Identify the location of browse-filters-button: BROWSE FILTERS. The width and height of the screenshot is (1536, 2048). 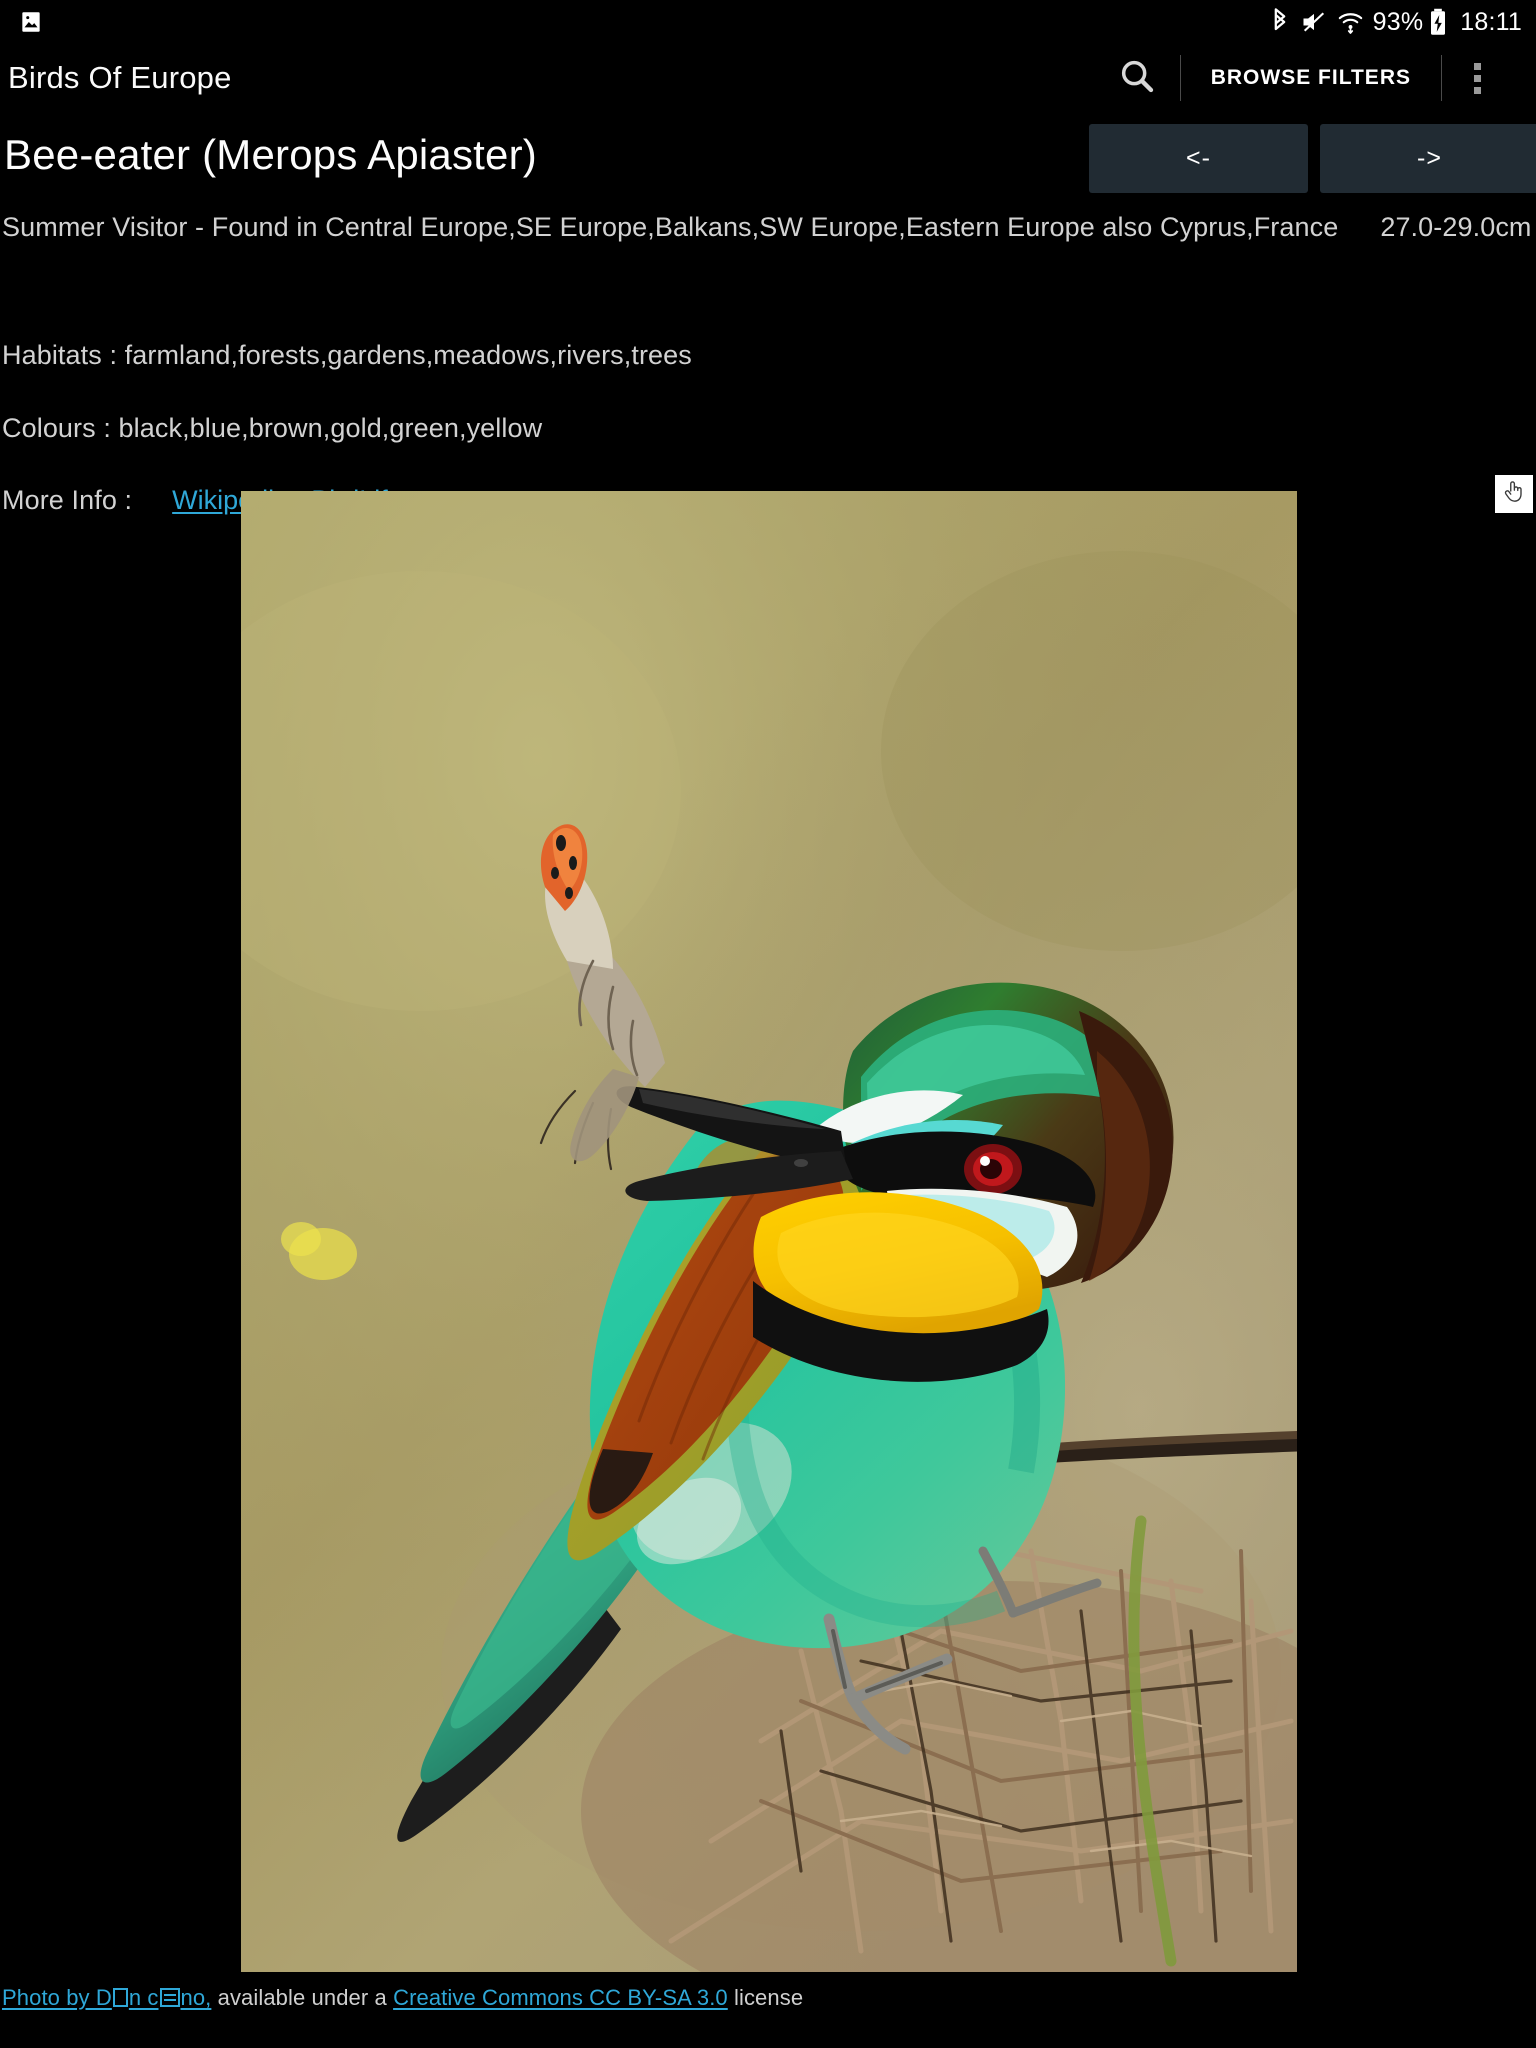
(1311, 78).